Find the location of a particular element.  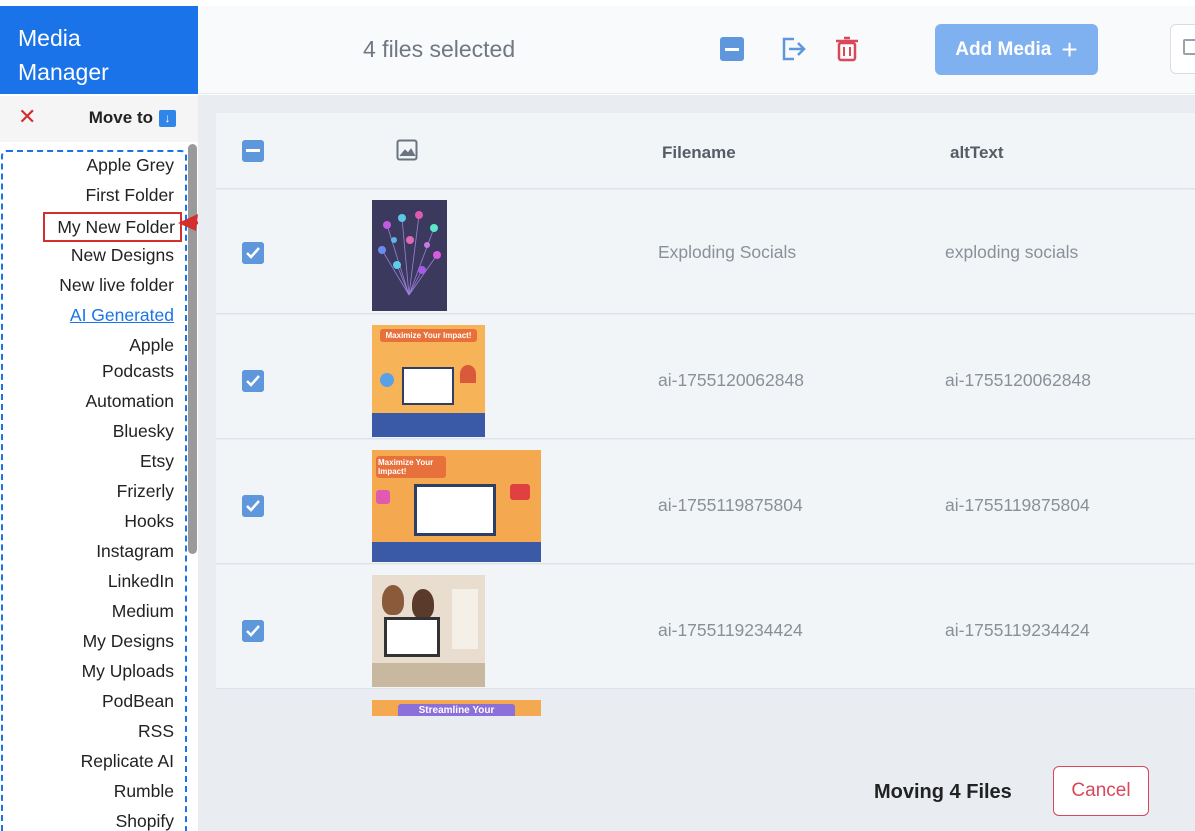

folder-label: My New Folder is located at coordinates (112, 227).